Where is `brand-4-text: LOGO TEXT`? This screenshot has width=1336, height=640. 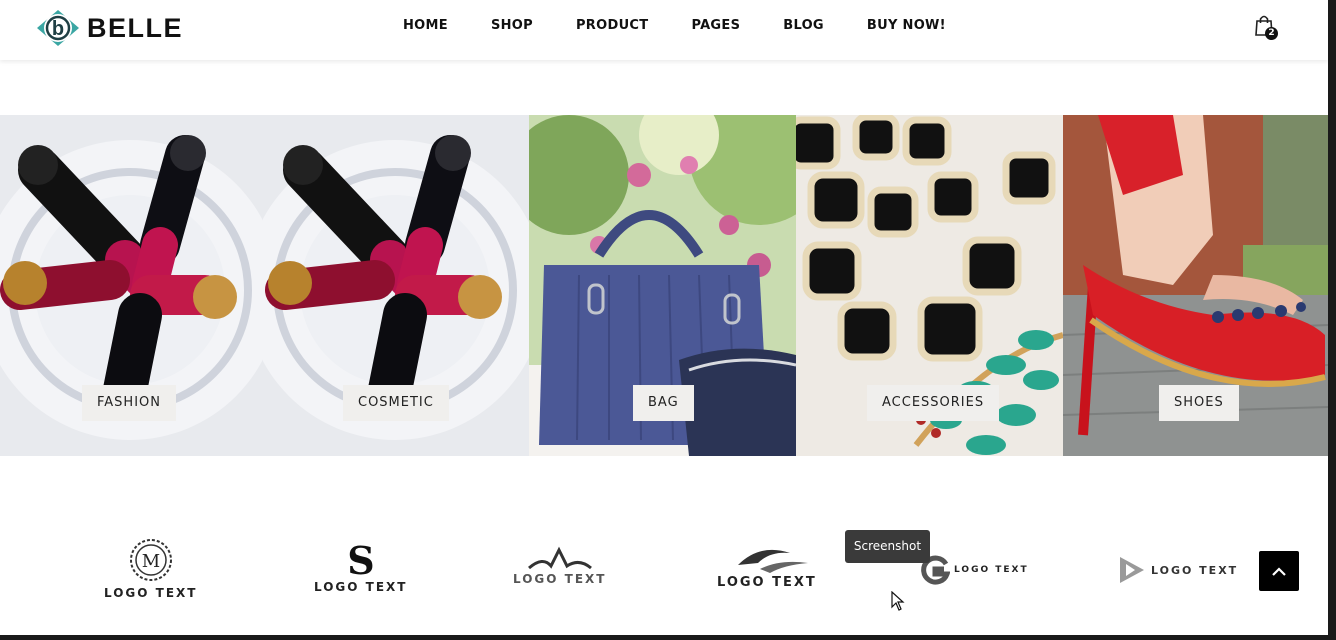 brand-4-text: LOGO TEXT is located at coordinates (767, 582).